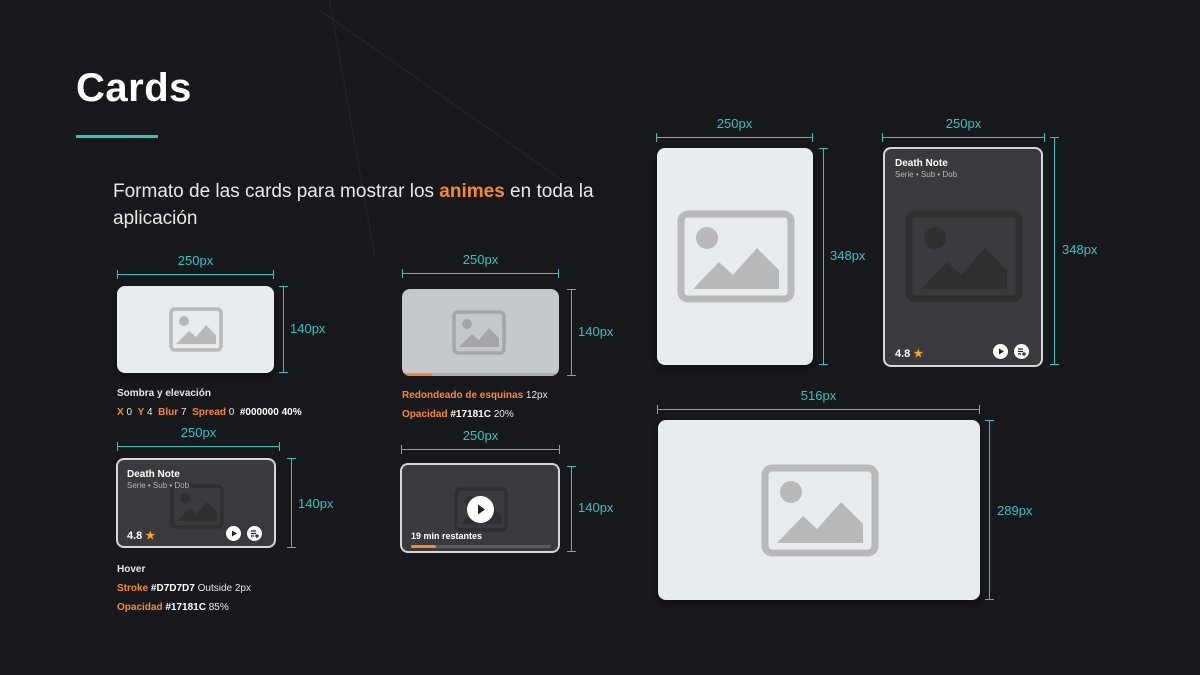 The width and height of the screenshot is (1200, 675). I want to click on time-remaining: 19 min restantes, so click(447, 536).